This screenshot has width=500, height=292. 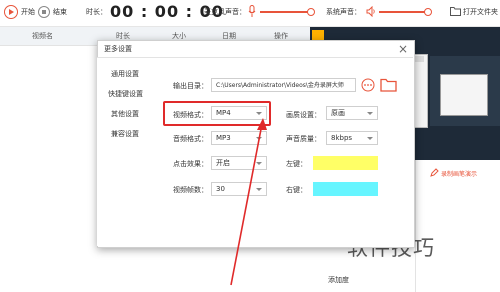 What do you see at coordinates (248, 202) in the screenshot?
I see `red-arrow-annotation` at bounding box center [248, 202].